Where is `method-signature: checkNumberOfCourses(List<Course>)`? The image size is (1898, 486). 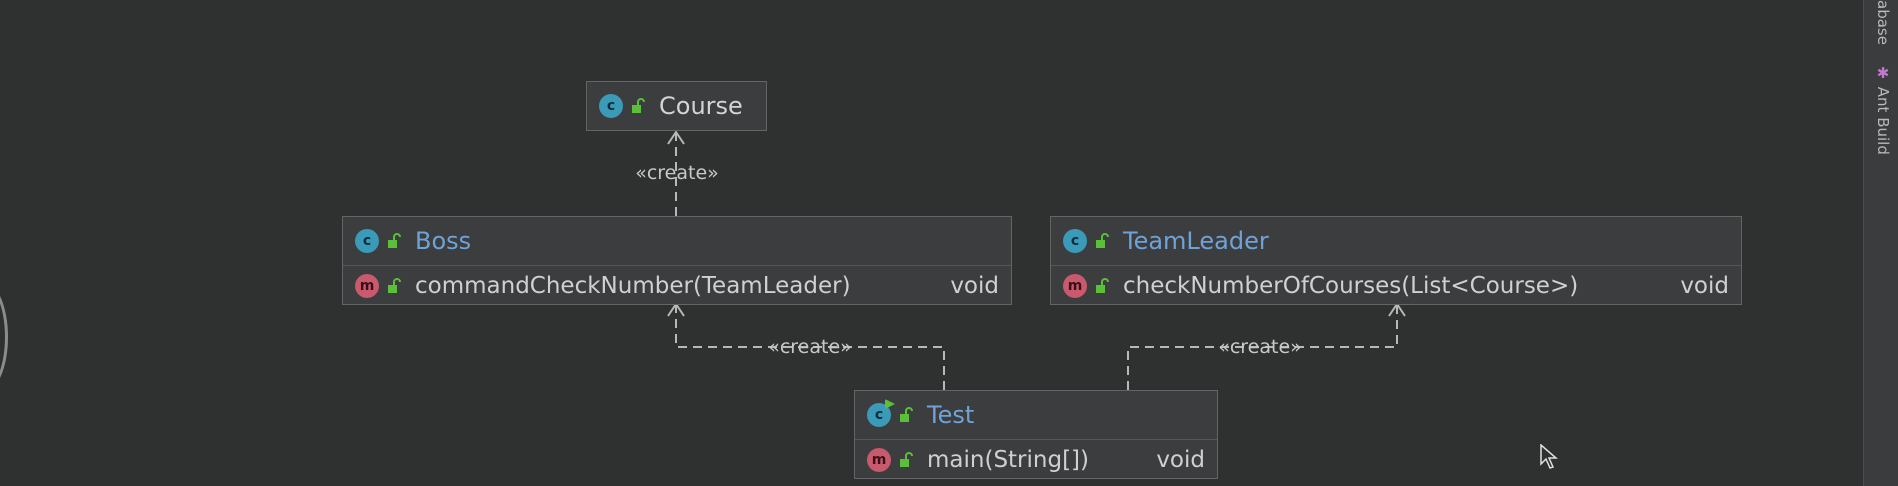
method-signature: checkNumberOfCourses(List<Course>) is located at coordinates (1351, 285).